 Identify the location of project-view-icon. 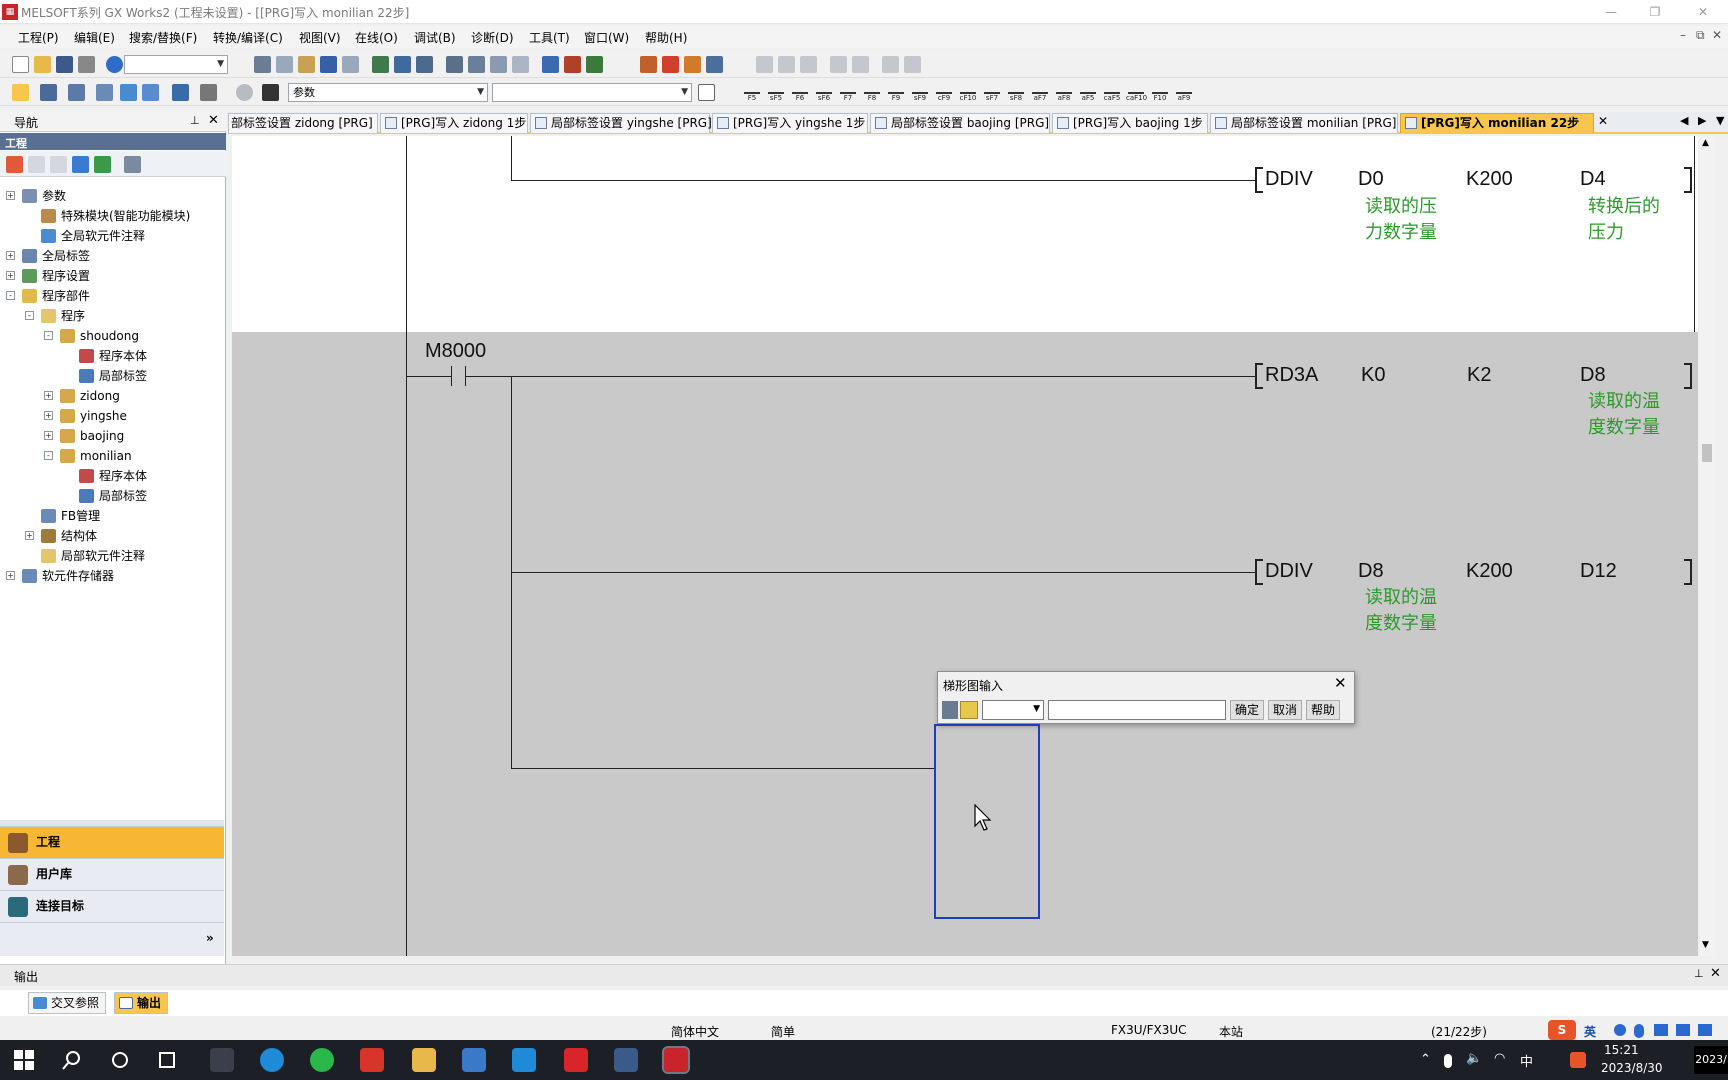
(20, 92).